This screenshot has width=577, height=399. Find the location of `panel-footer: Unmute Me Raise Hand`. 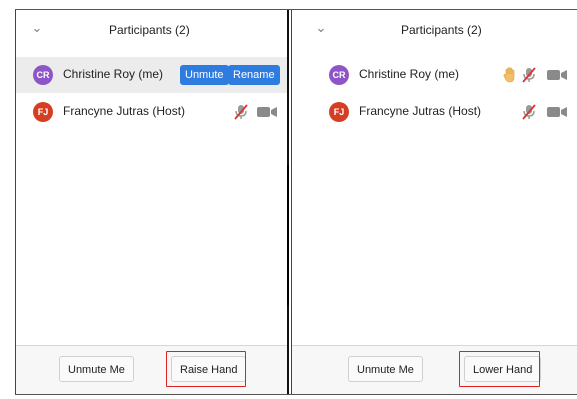

panel-footer: Unmute Me Raise Hand is located at coordinates (152, 369).